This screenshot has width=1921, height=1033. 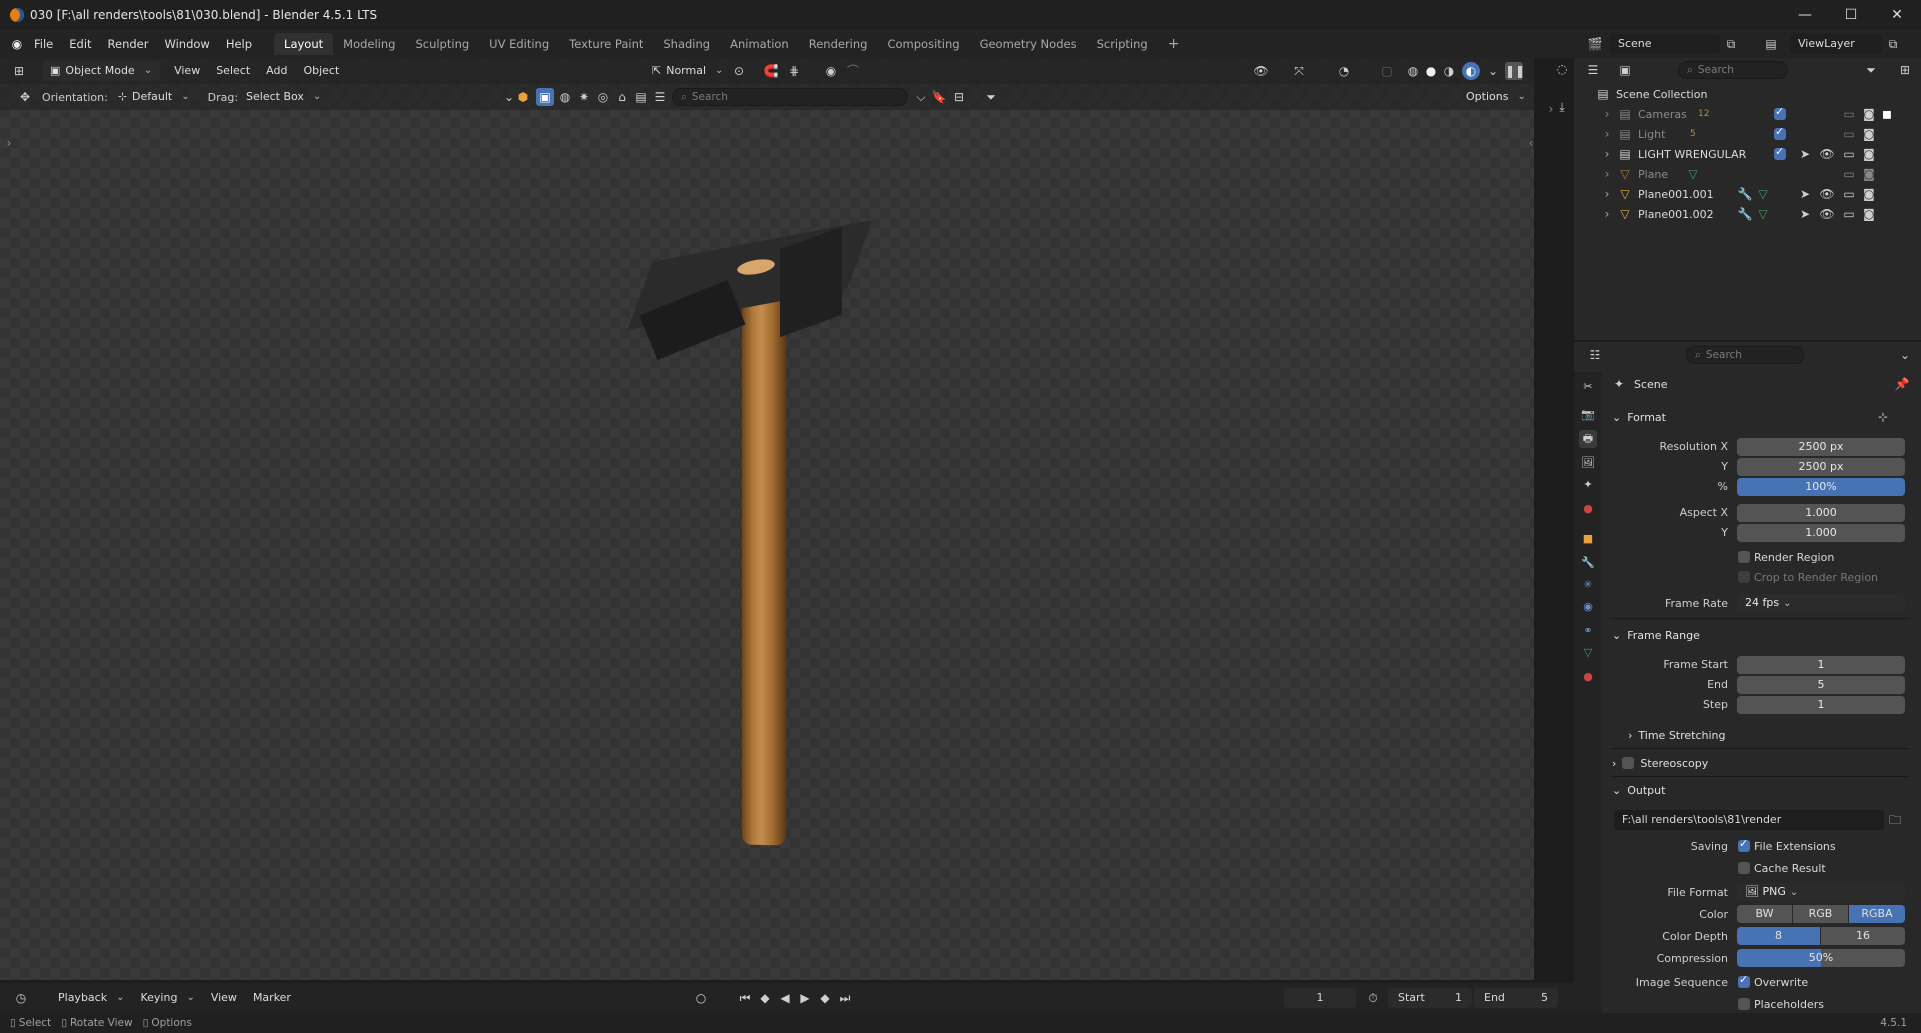 I want to click on stereoscopy-checkbox, so click(x=1628, y=763).